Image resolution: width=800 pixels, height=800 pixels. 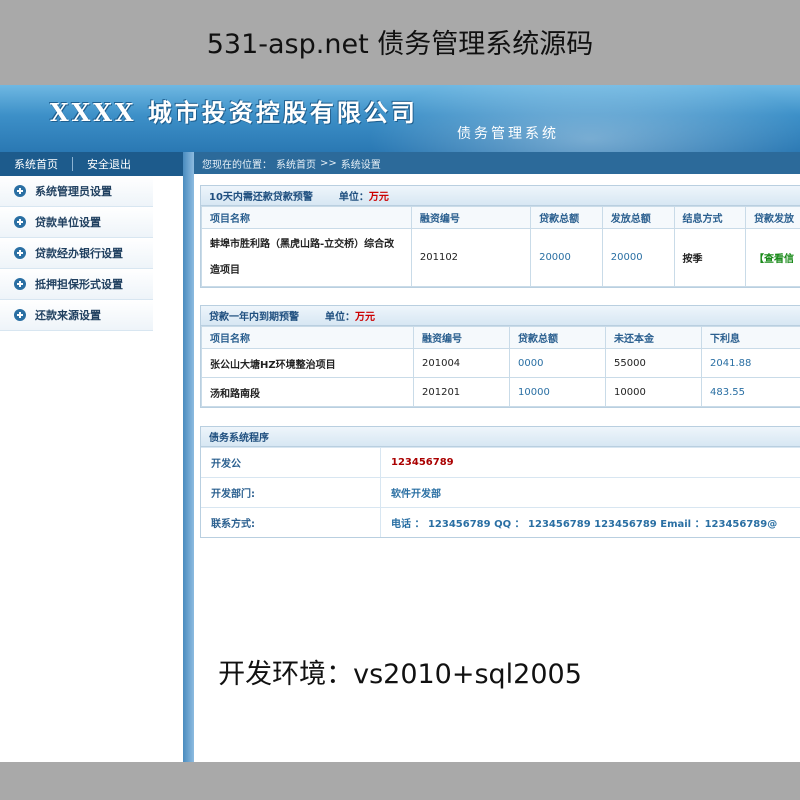 I want to click on sidebar-item-loan-unit-settings: 贷款单位设置, so click(x=76, y=222).